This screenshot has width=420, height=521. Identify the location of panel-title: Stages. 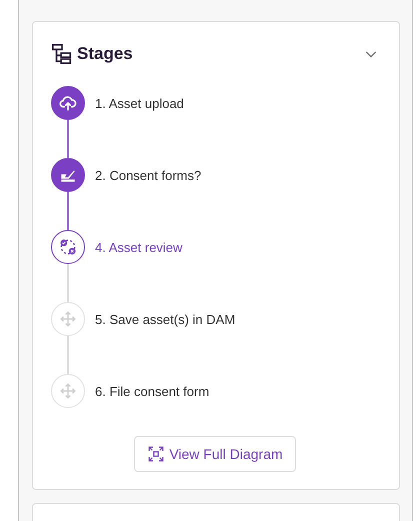
(105, 54).